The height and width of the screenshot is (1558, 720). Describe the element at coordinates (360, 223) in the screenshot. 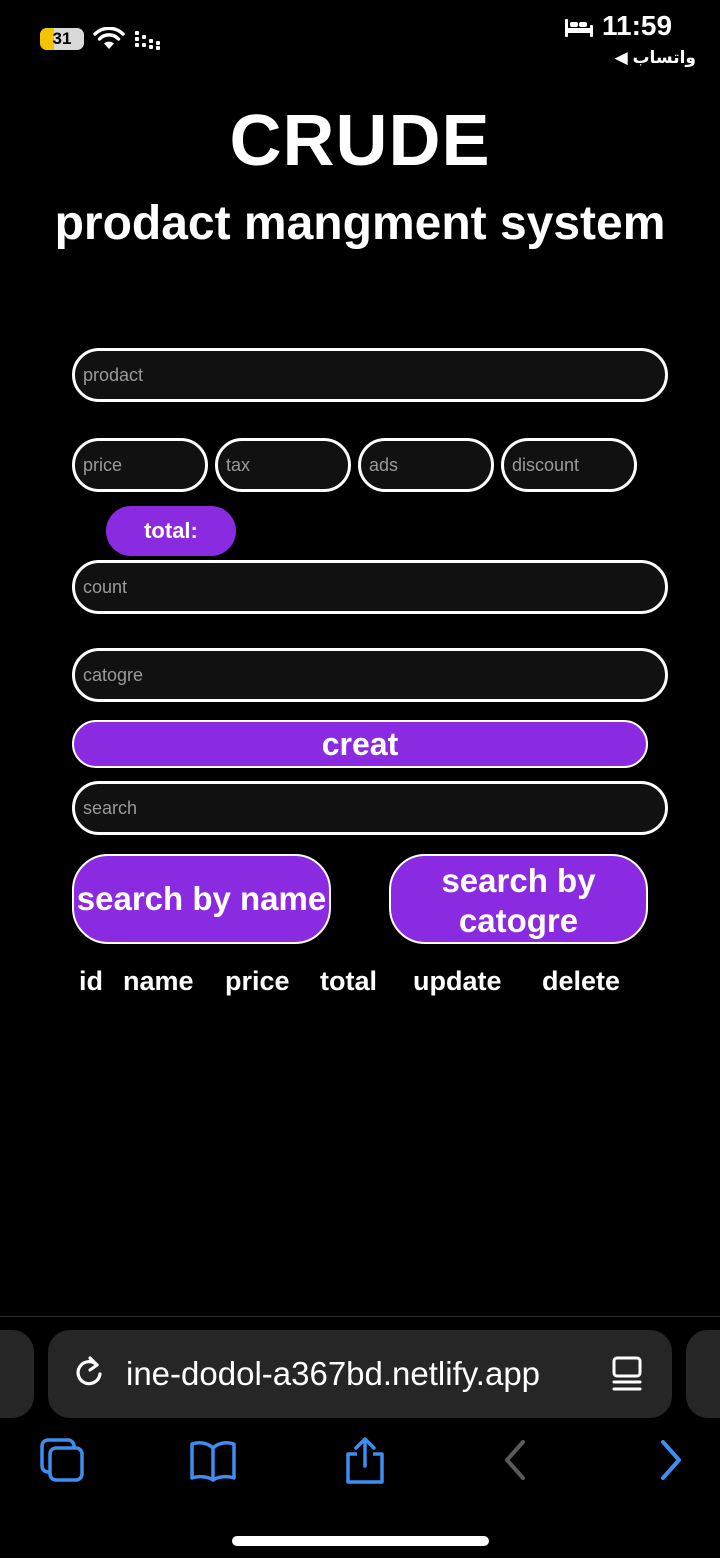

I see `page-subtitle: prodact mangment system` at that location.